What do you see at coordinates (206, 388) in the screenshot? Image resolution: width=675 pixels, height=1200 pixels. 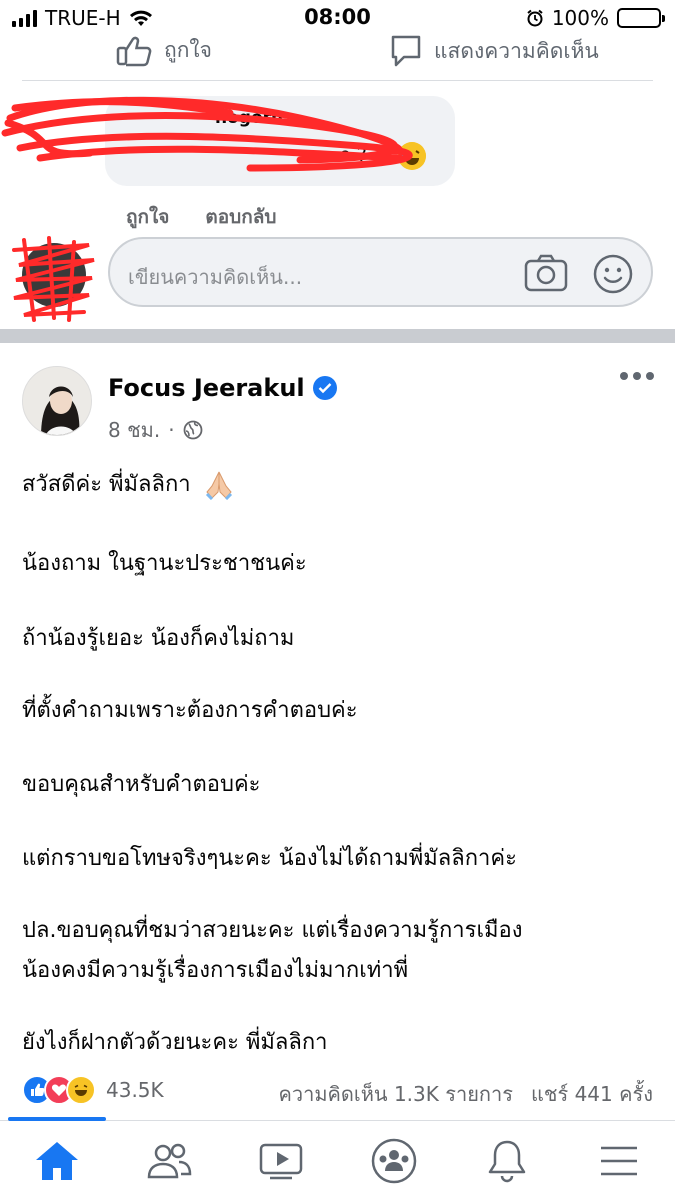 I see `post-author-name: Focus Jeerakul` at bounding box center [206, 388].